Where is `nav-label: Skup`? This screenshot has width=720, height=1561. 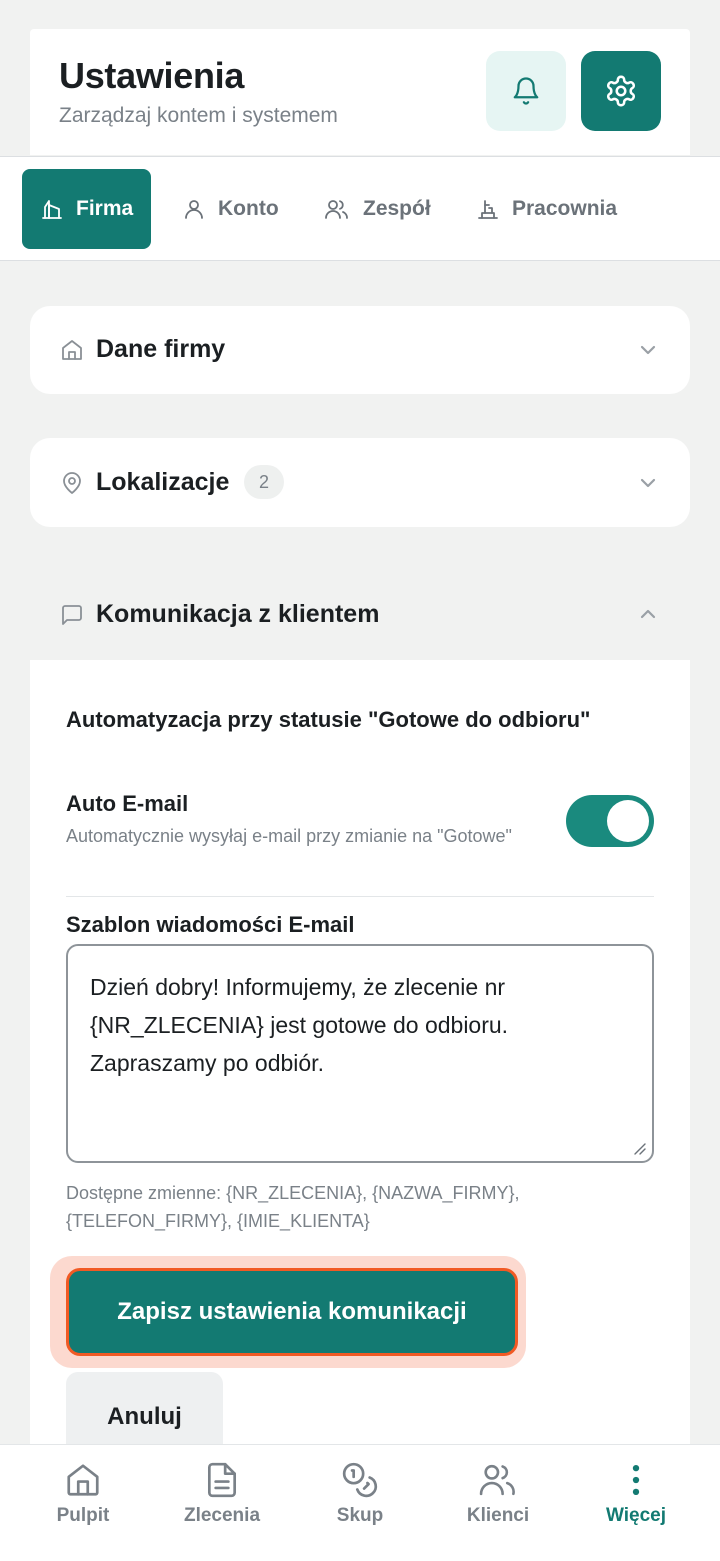
nav-label: Skup is located at coordinates (360, 1515).